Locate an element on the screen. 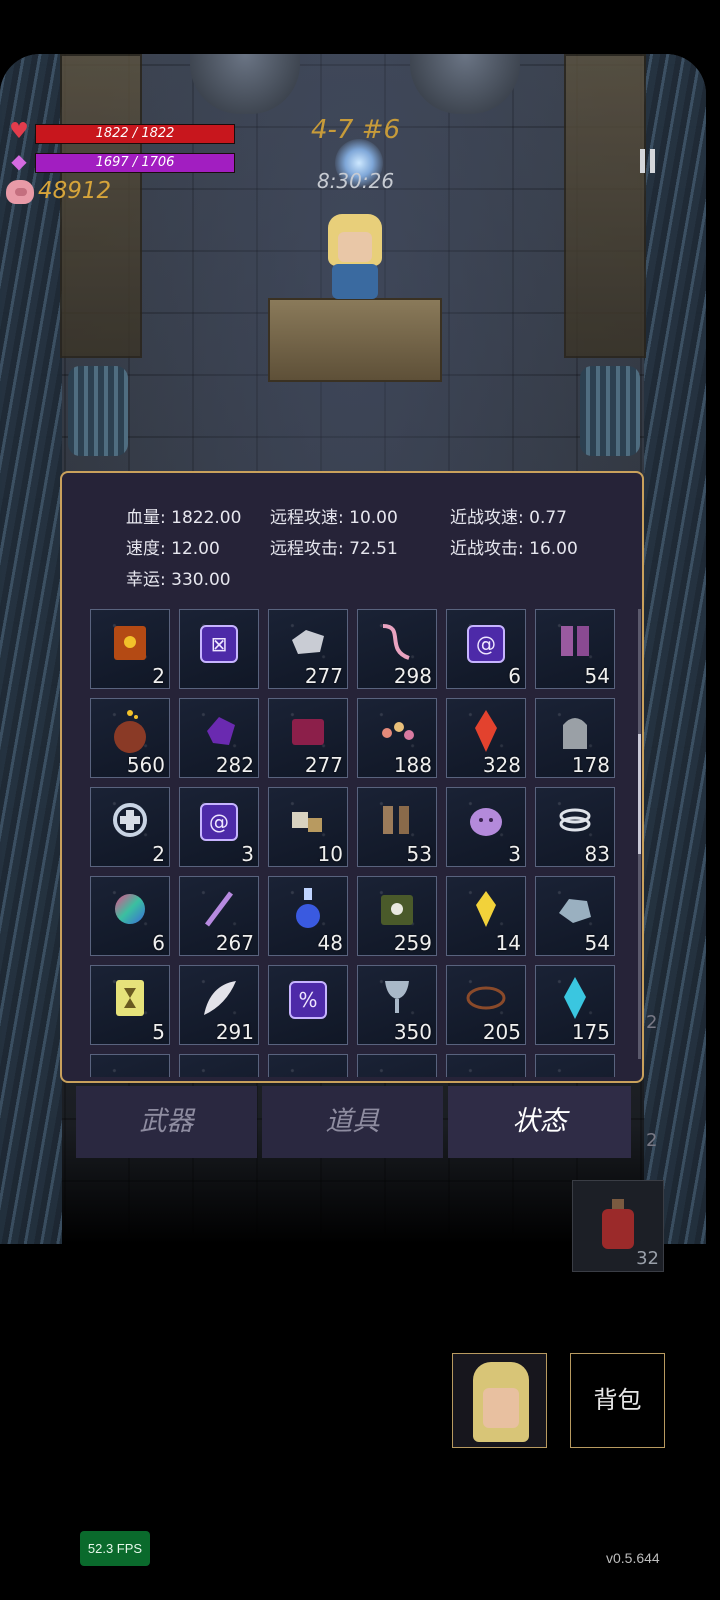 This screenshot has height=1600, width=720. inventory-slot: 298 is located at coordinates (397, 649).